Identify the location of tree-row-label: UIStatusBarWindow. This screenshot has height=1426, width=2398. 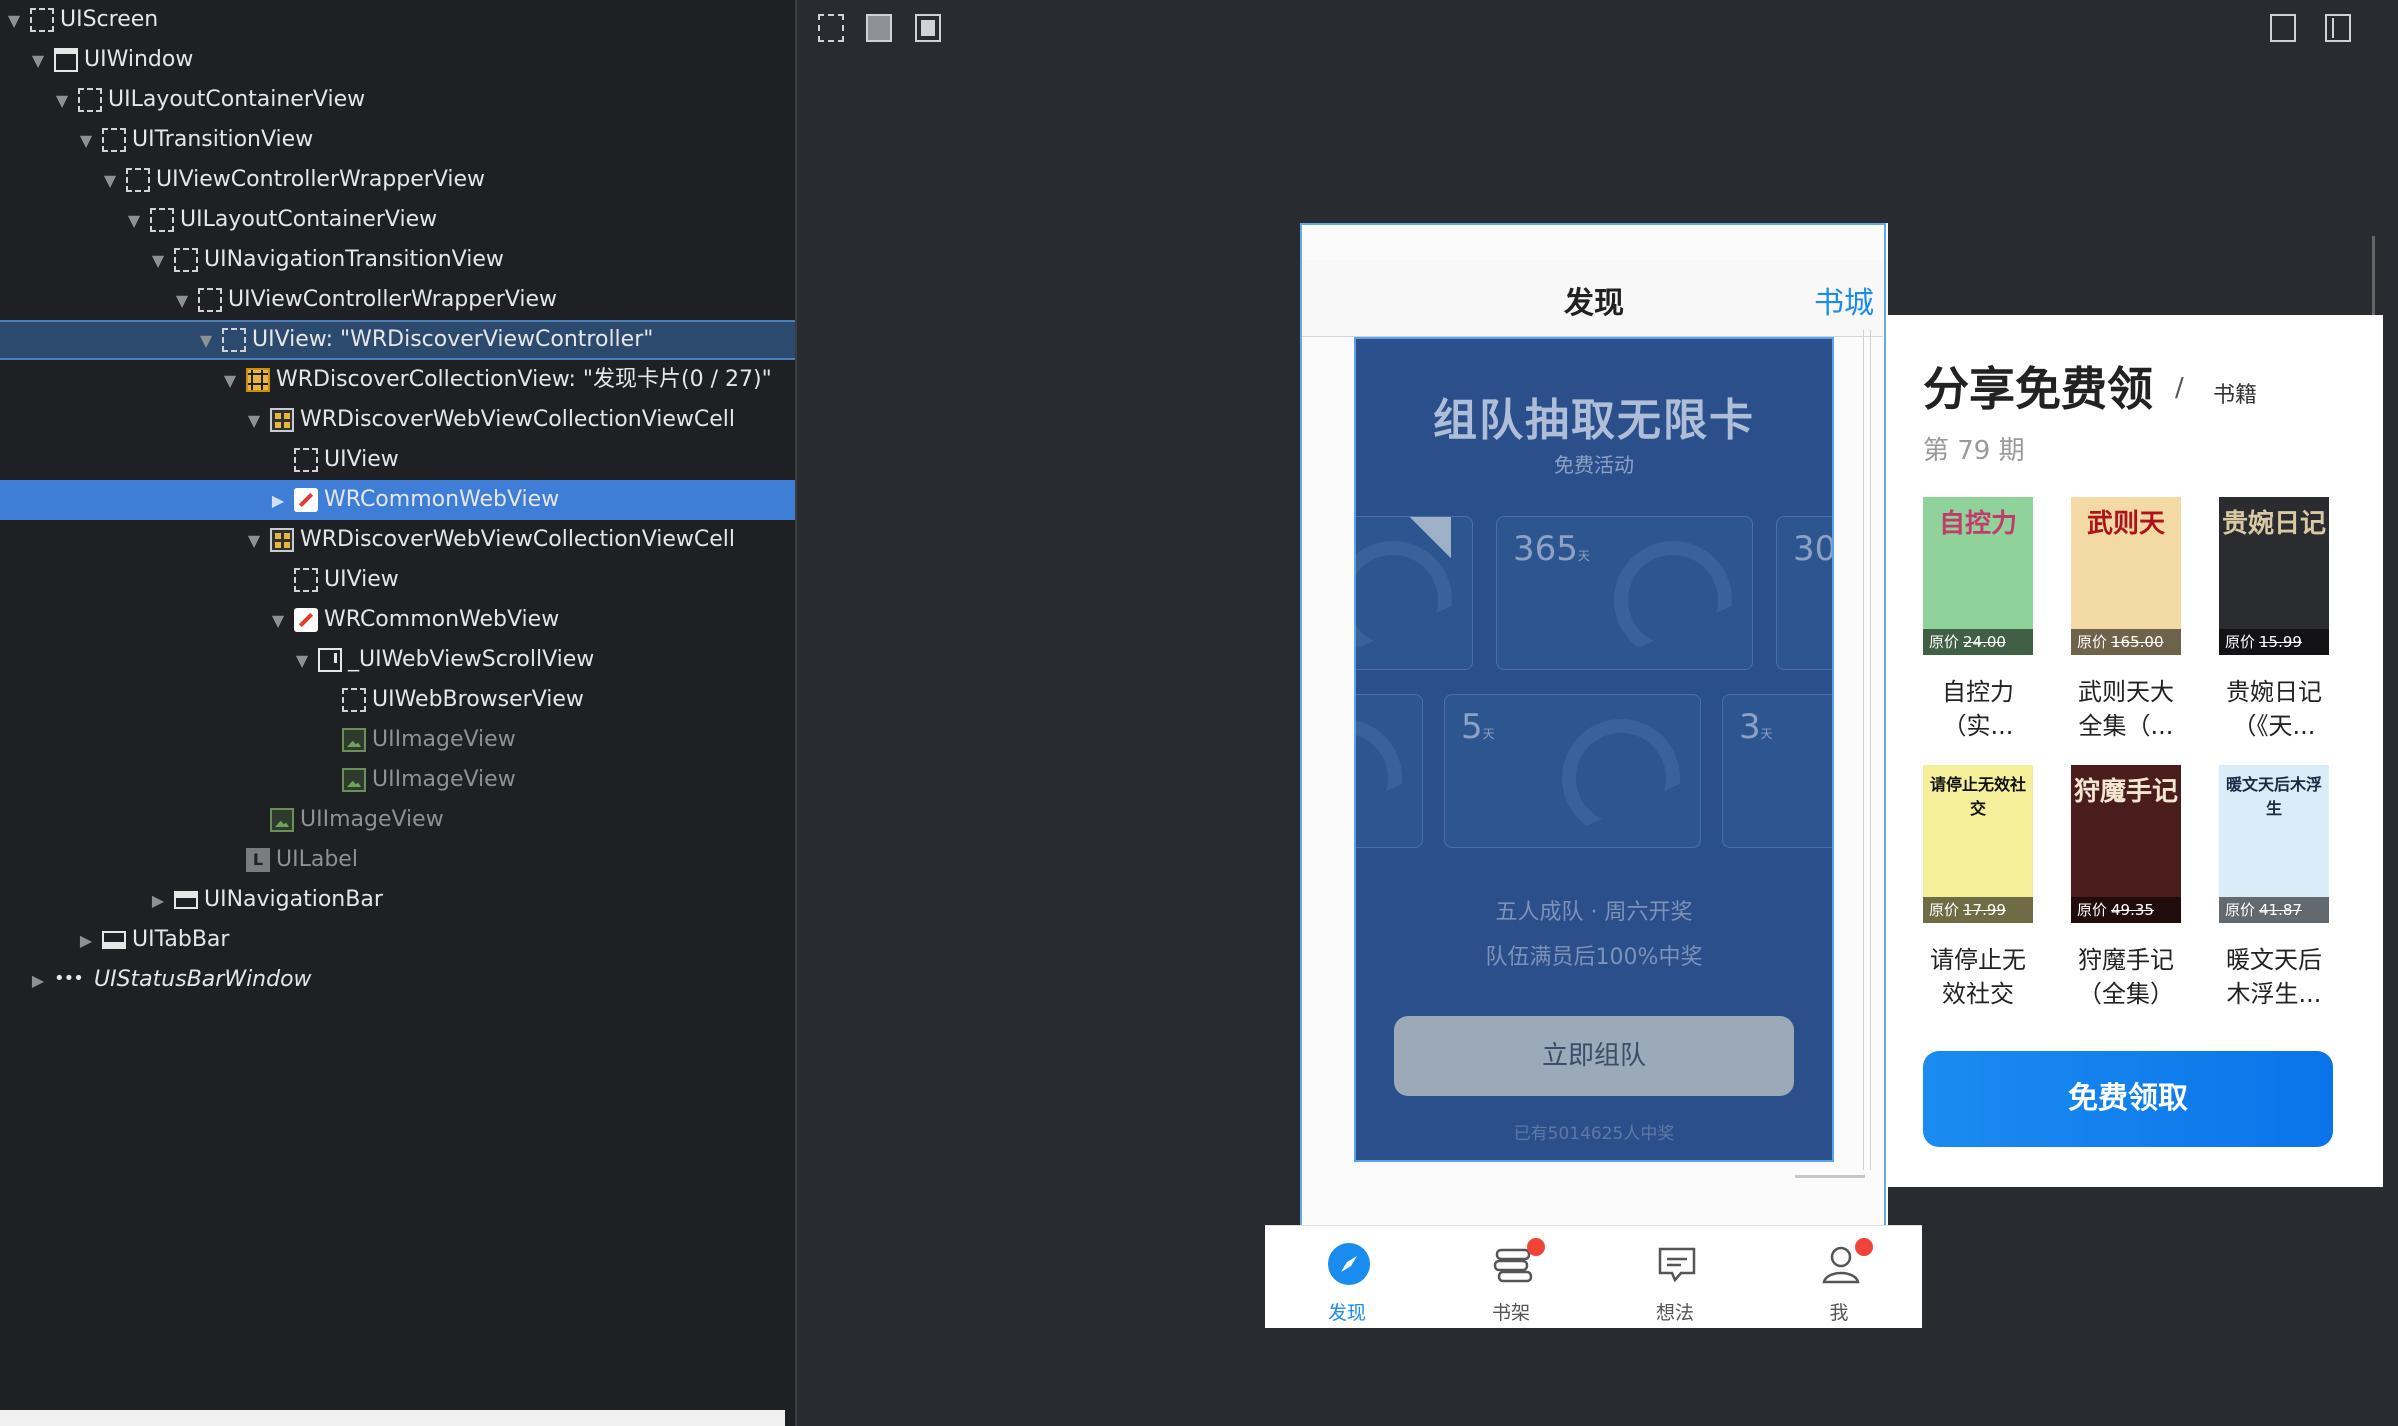
(203, 979).